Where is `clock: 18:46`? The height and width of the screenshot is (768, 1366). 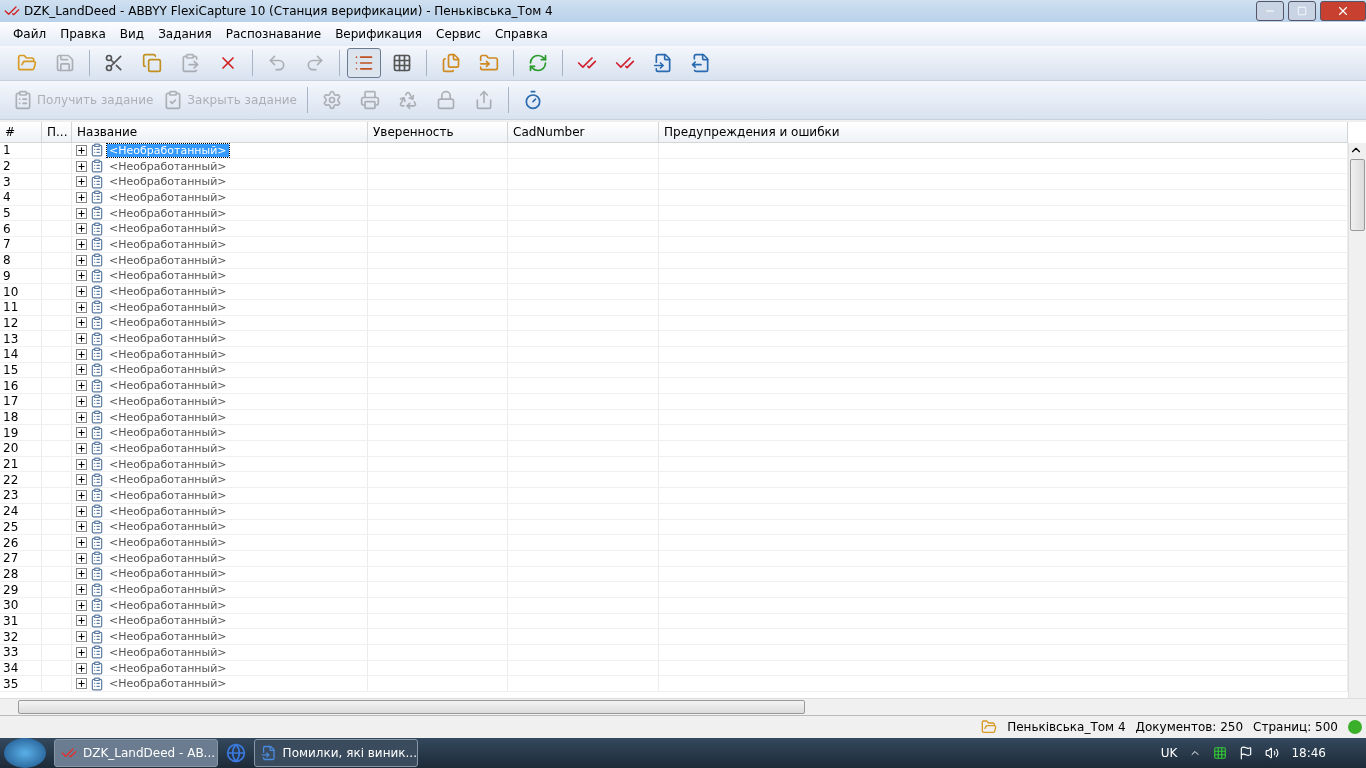 clock: 18:46 is located at coordinates (1308, 753).